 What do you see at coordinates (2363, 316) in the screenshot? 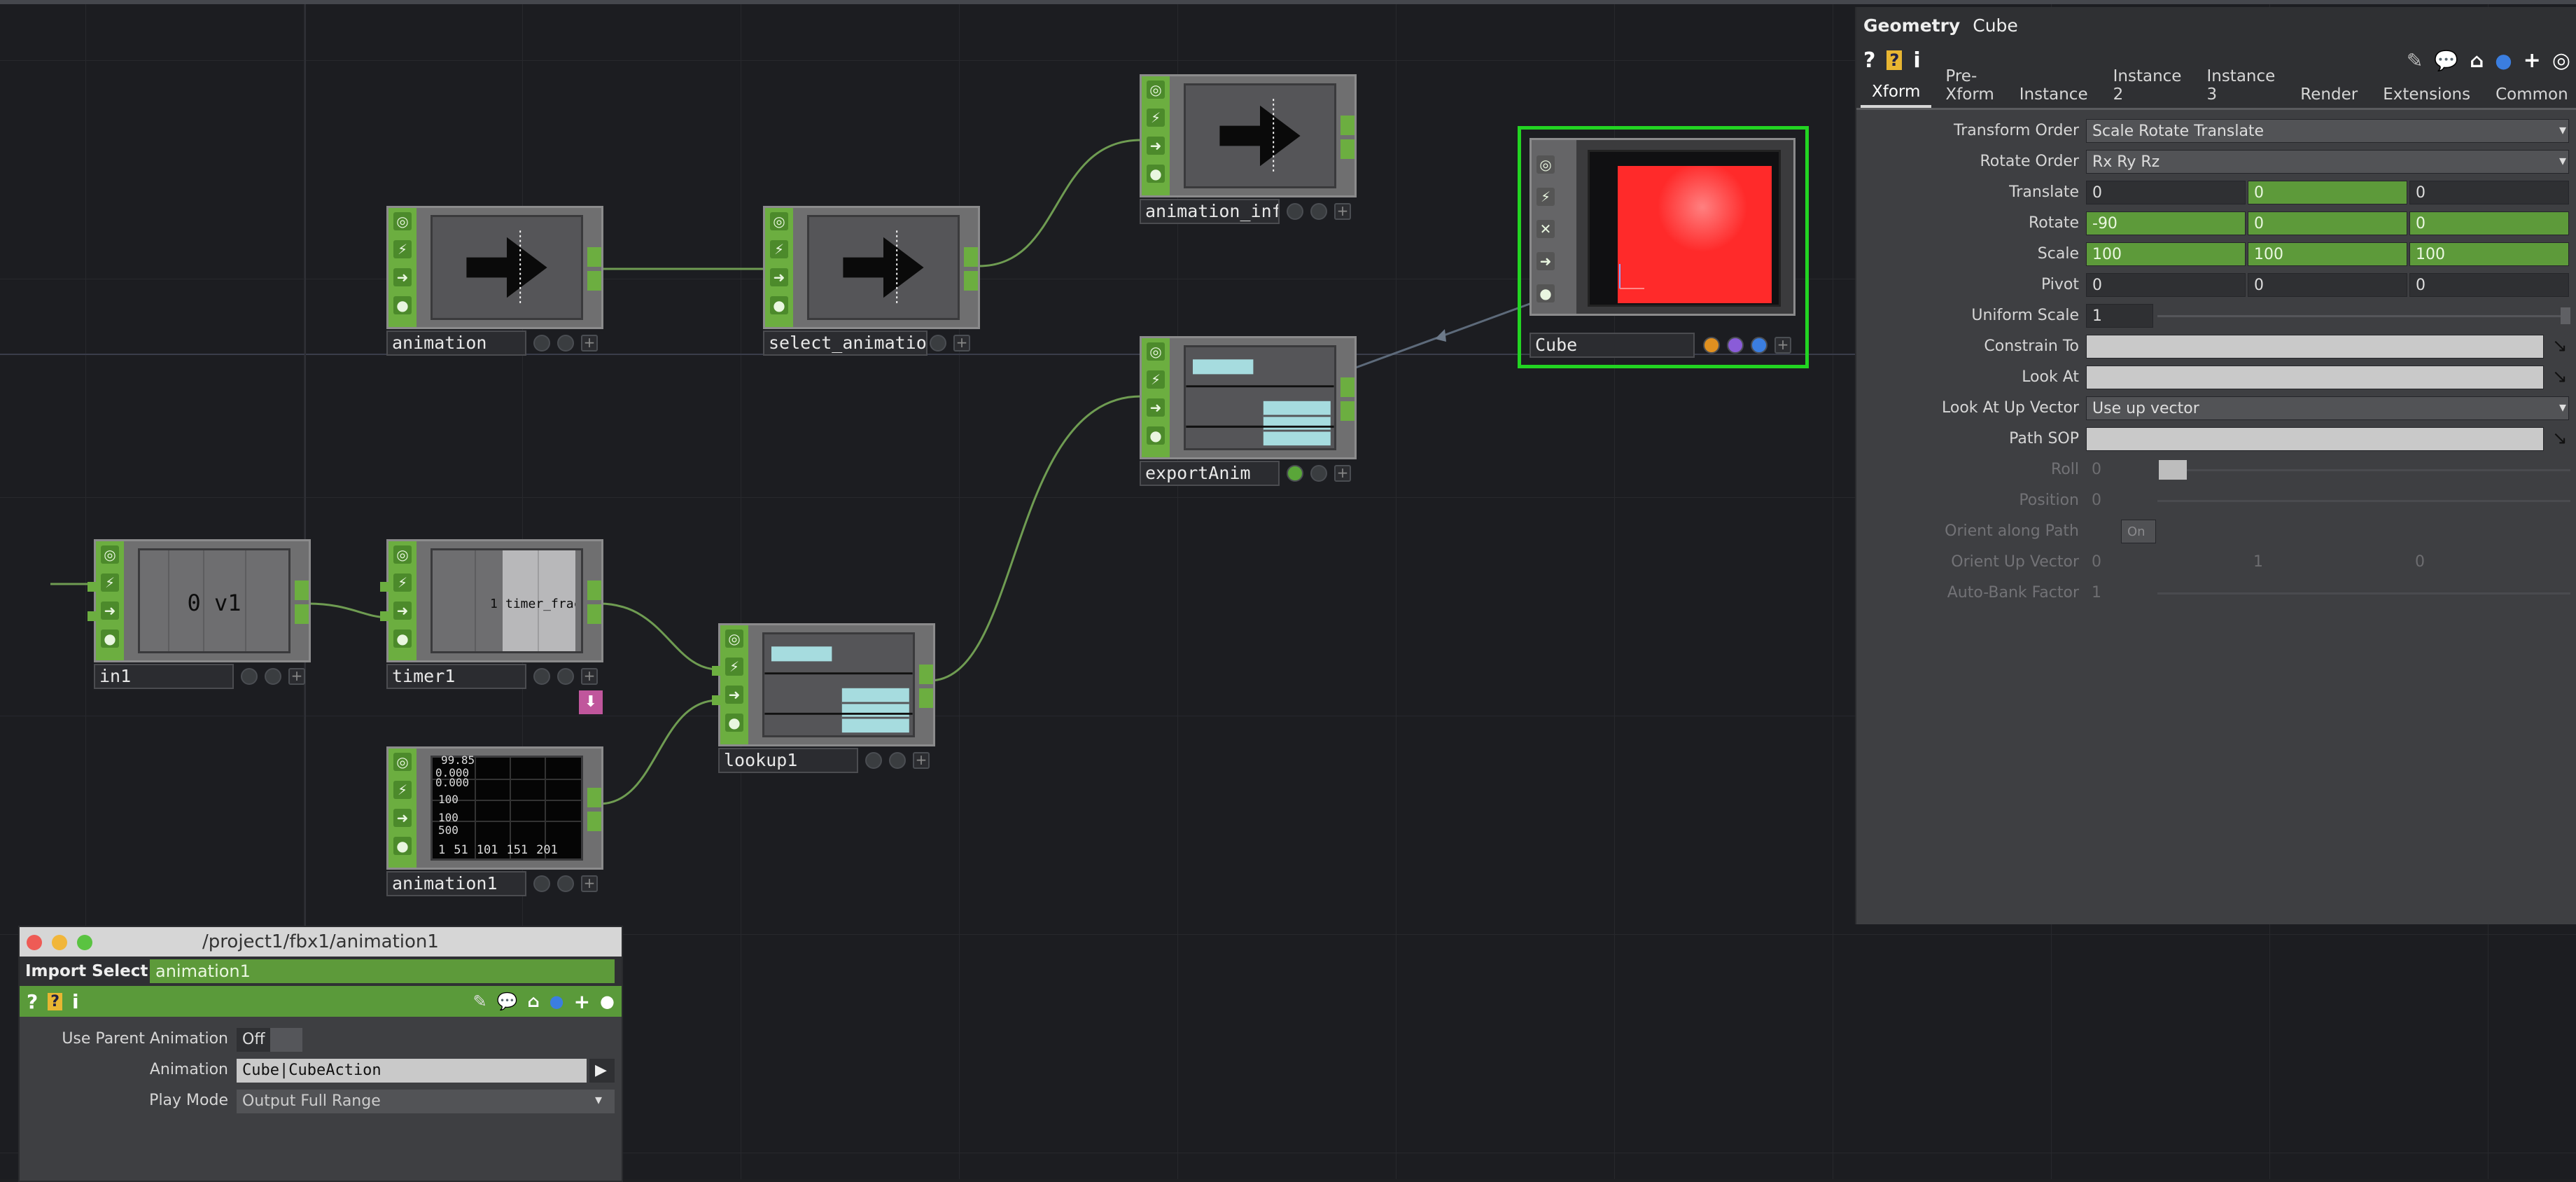
I see `uniform-scale-slider` at bounding box center [2363, 316].